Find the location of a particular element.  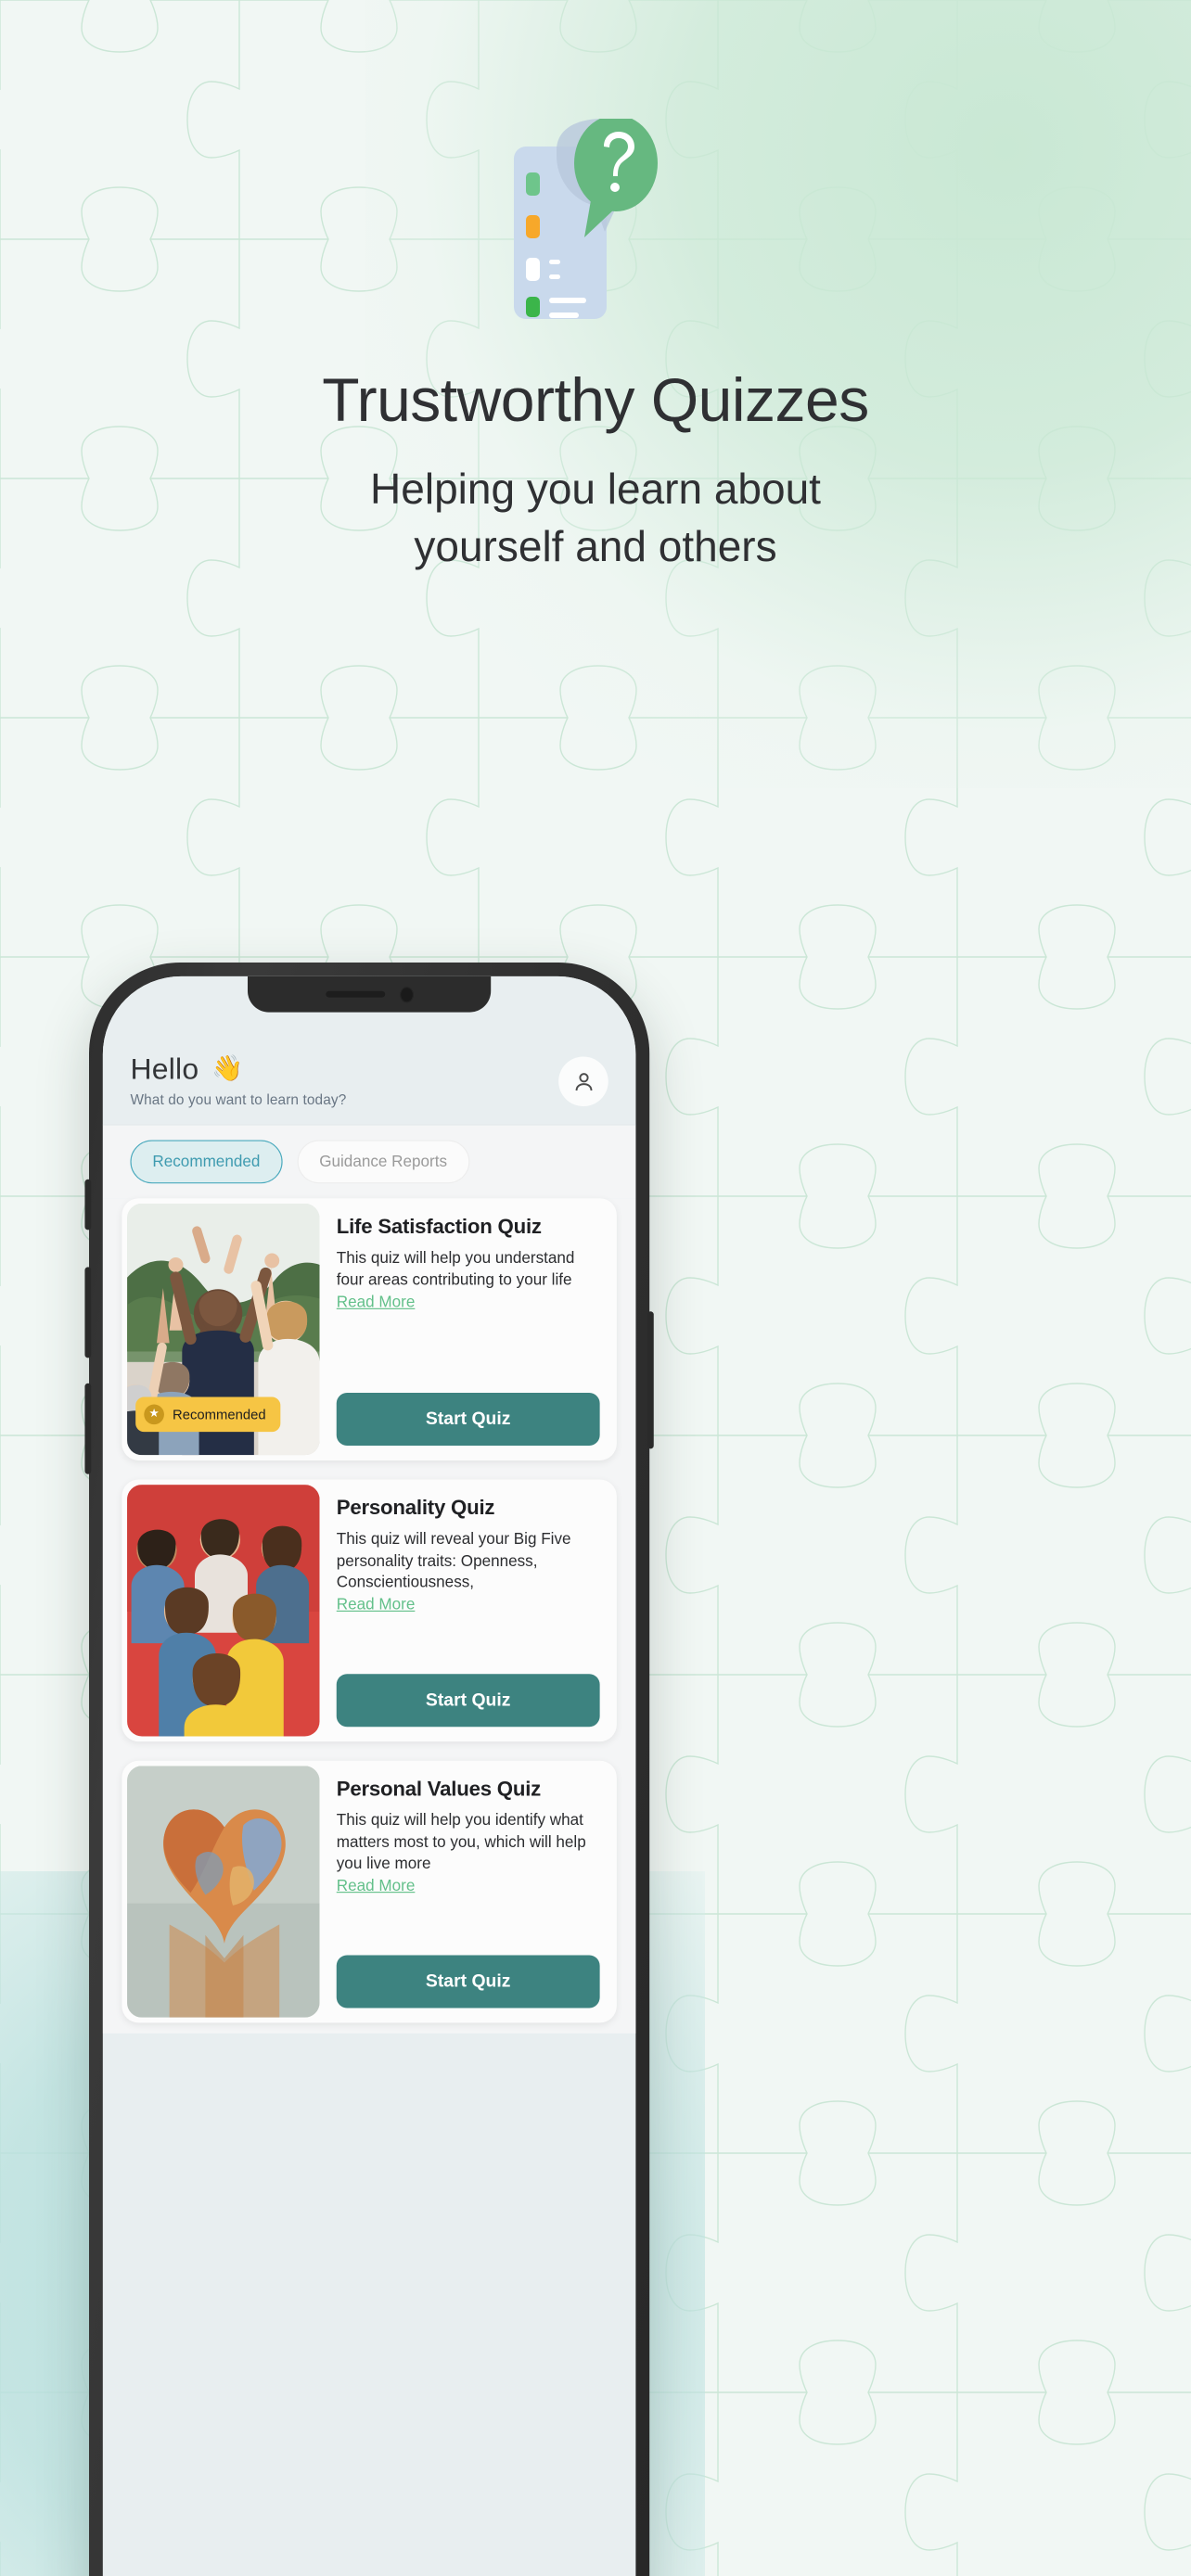

tab-guidance-reports: Guidance Reports is located at coordinates (383, 1162).